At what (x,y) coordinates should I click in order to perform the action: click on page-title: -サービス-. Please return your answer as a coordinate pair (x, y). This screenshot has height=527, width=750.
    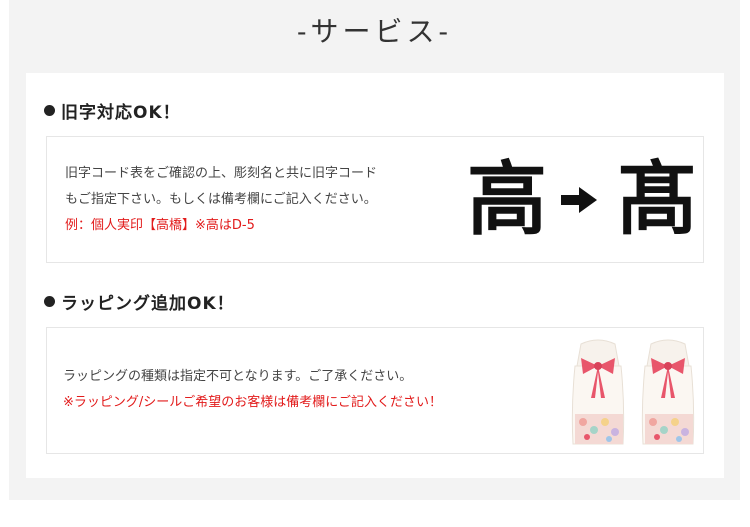
    Looking at the image, I should click on (374, 31).